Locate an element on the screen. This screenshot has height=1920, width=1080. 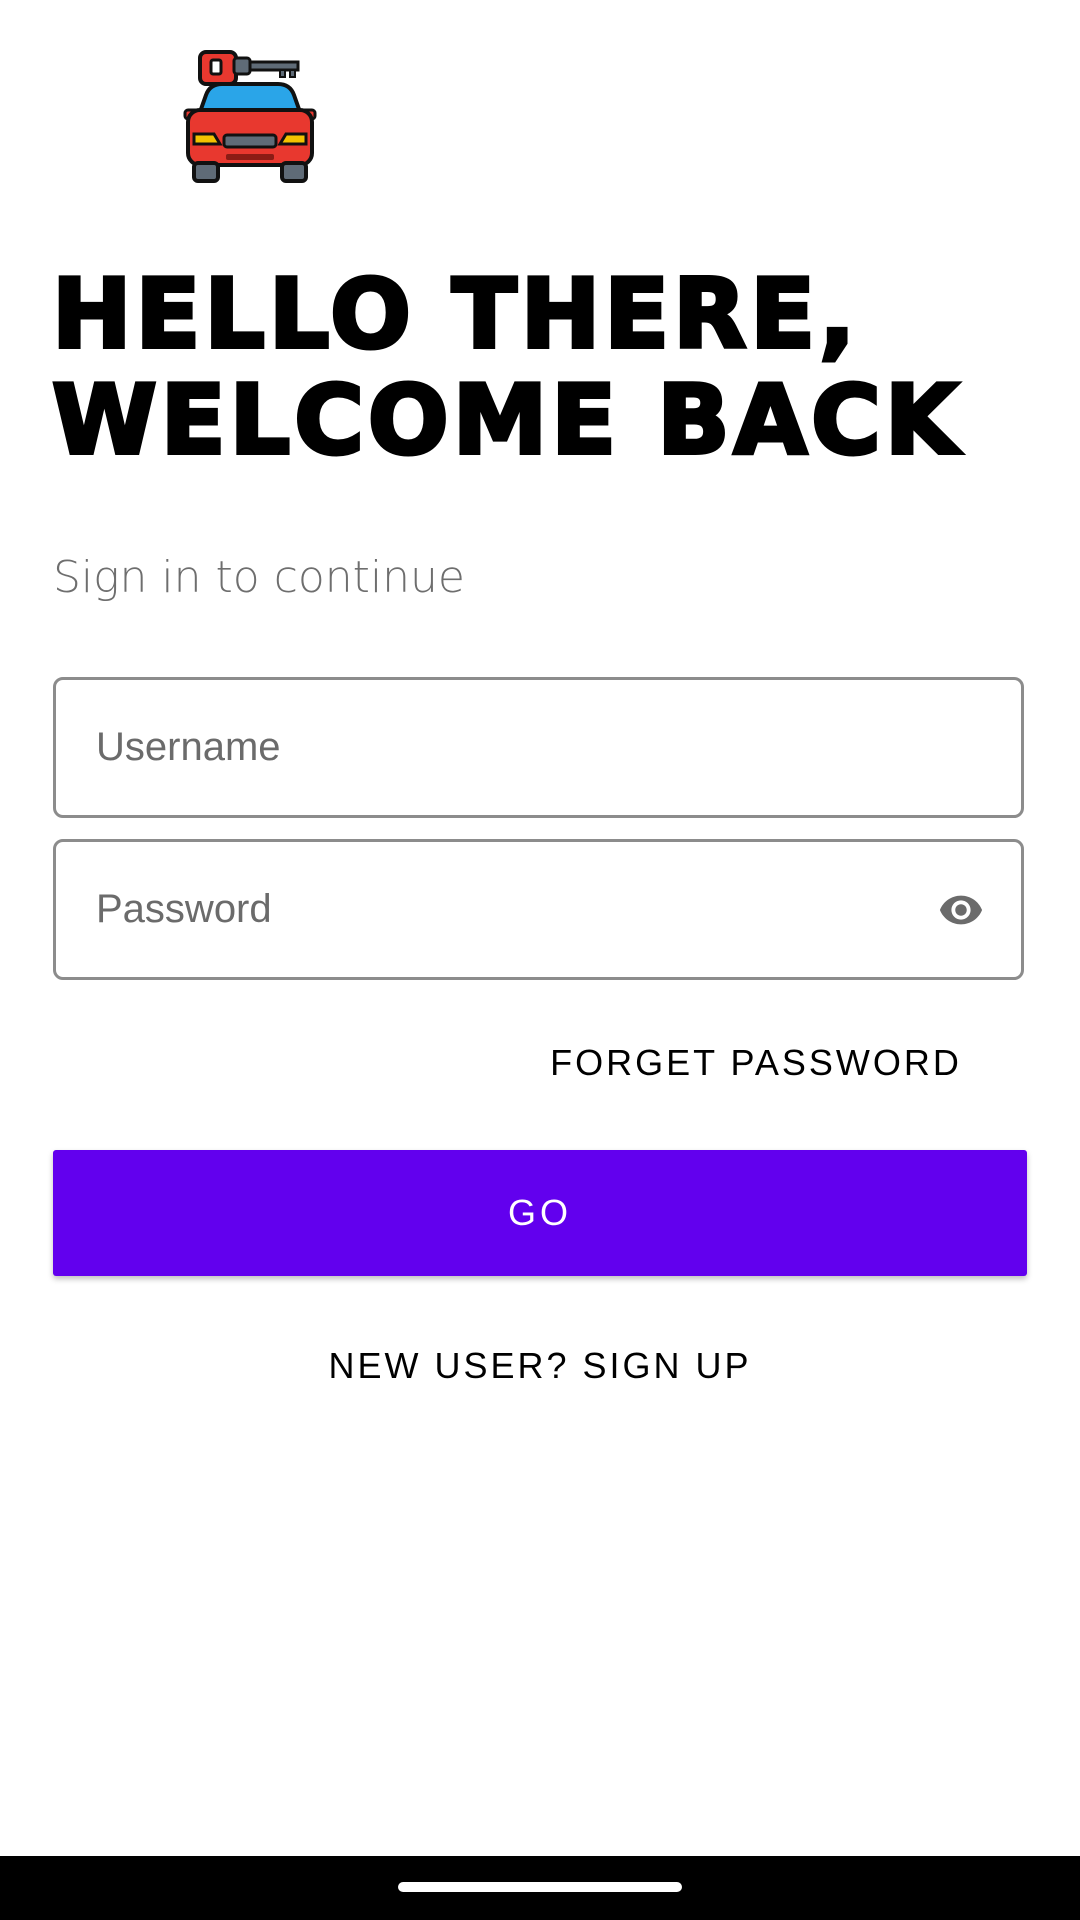
heading-line-1: HELLO THERE, is located at coordinates (455, 315).